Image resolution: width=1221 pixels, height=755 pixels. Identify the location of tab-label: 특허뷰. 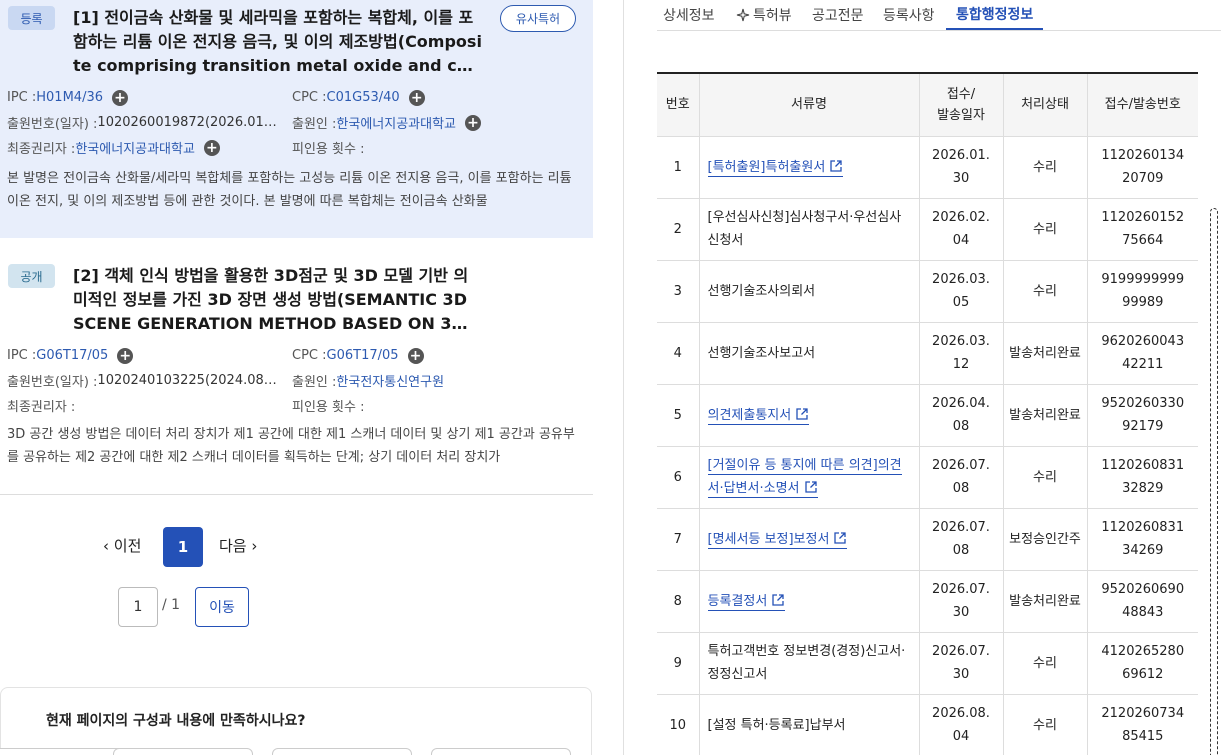
(772, 16).